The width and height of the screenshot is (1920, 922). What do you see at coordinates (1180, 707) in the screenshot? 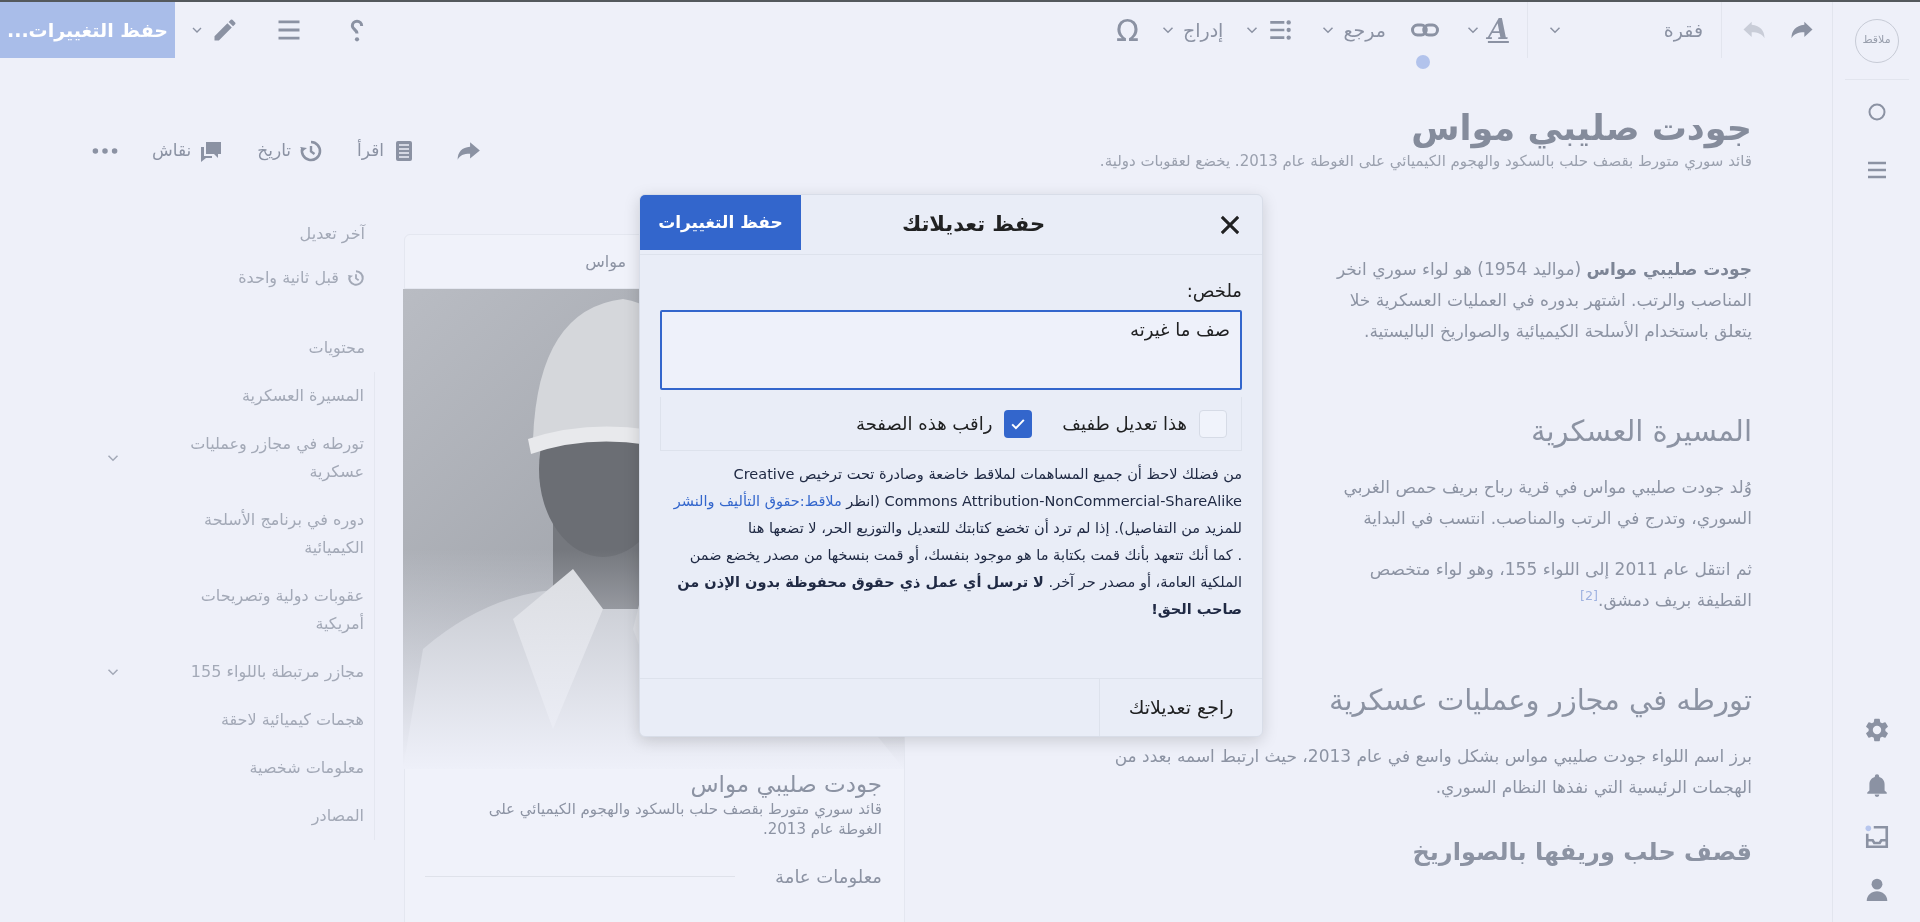
I see `review-changes-button: راجع تعديلاتك` at bounding box center [1180, 707].